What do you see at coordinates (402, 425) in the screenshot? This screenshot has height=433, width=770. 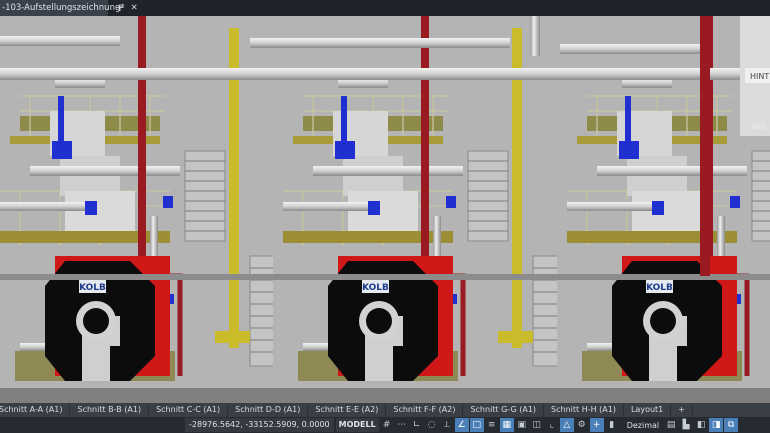 I see `snap-icon: ⋯` at bounding box center [402, 425].